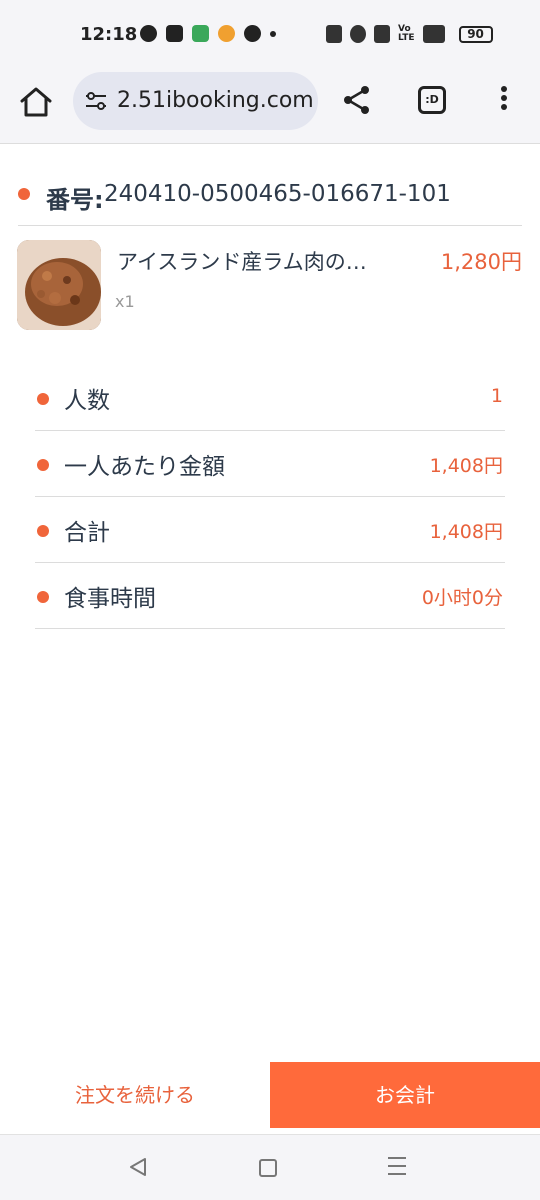  I want to click on mute-icon, so click(382, 34).